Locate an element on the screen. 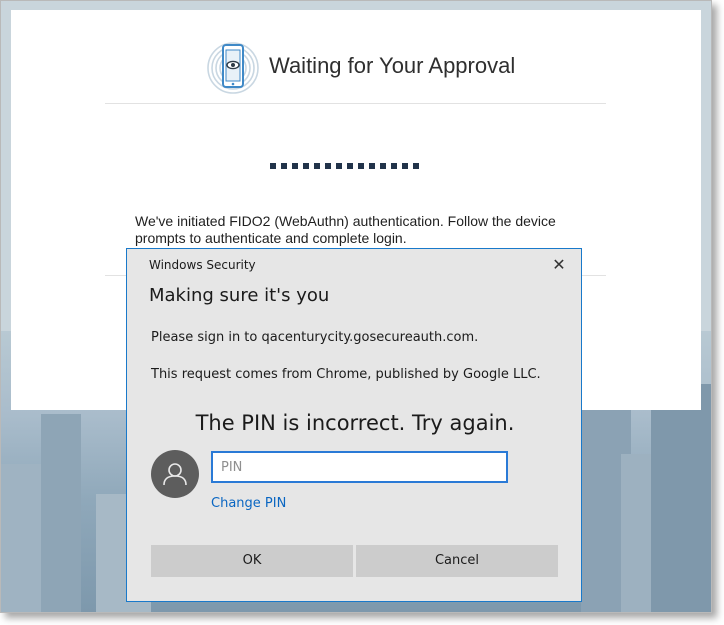 The image size is (724, 625). change-pin-link: Change PIN is located at coordinates (248, 503).